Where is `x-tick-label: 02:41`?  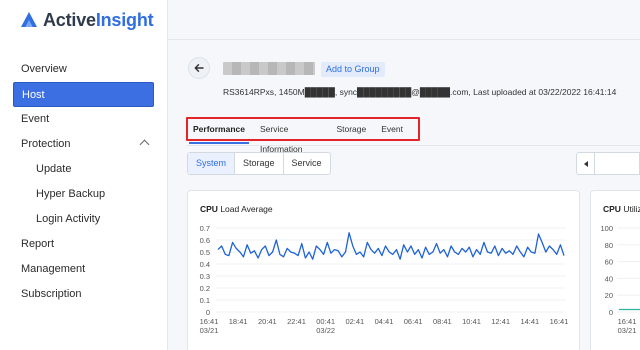 x-tick-label: 02:41 is located at coordinates (354, 321).